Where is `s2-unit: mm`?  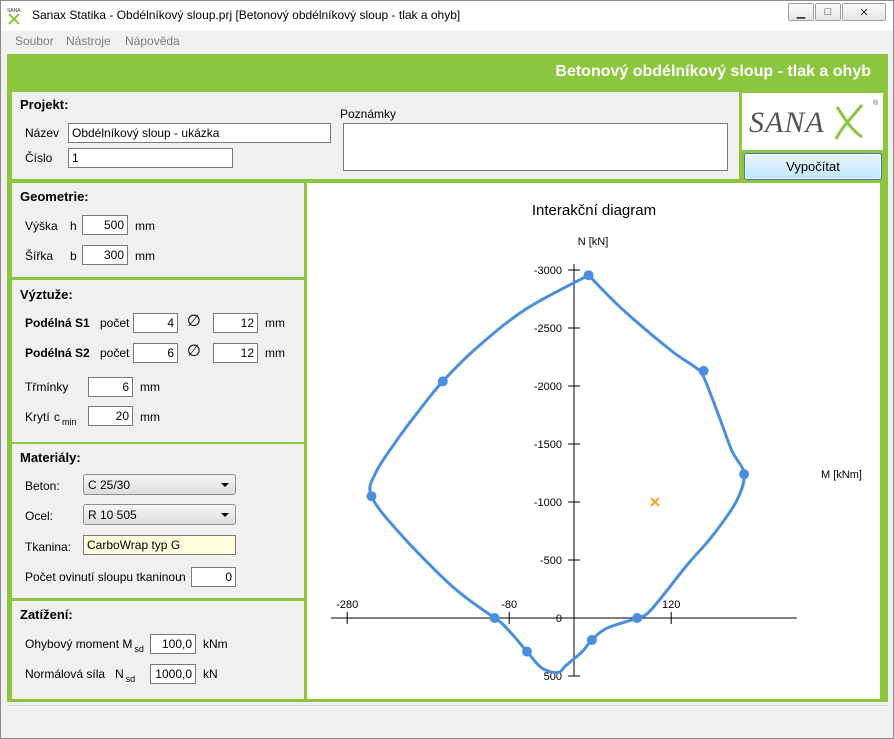 s2-unit: mm is located at coordinates (275, 353).